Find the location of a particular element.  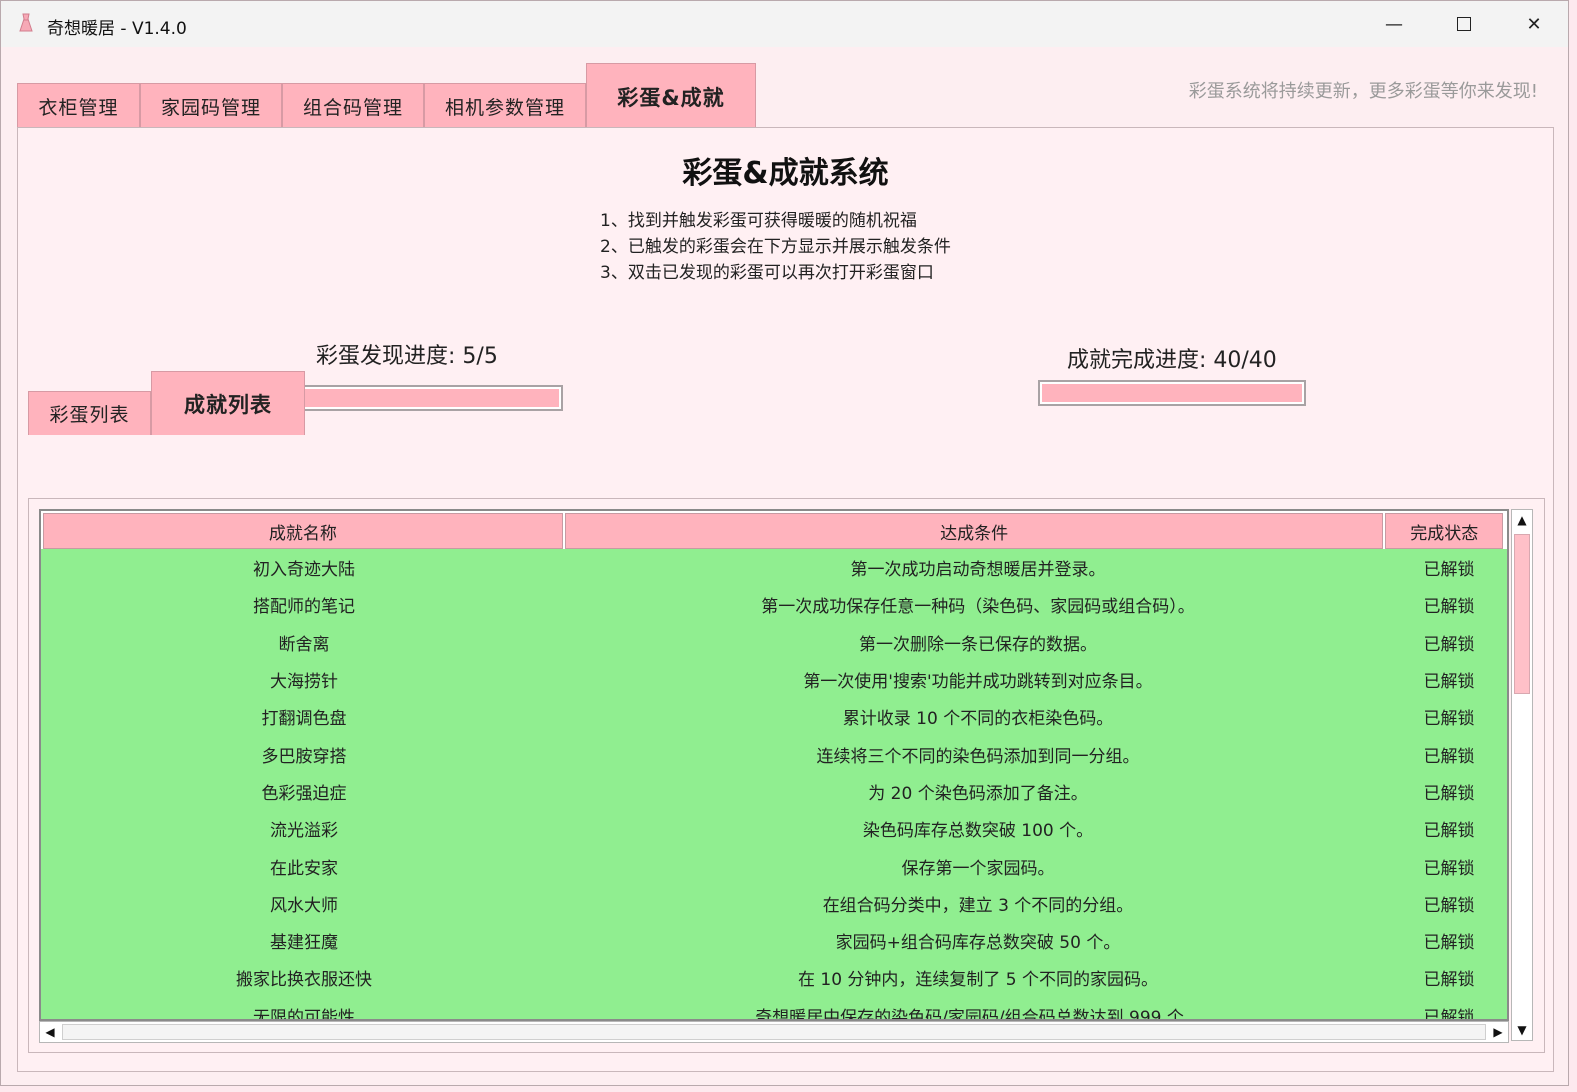

achievement-progress-fill is located at coordinates (1172, 393).